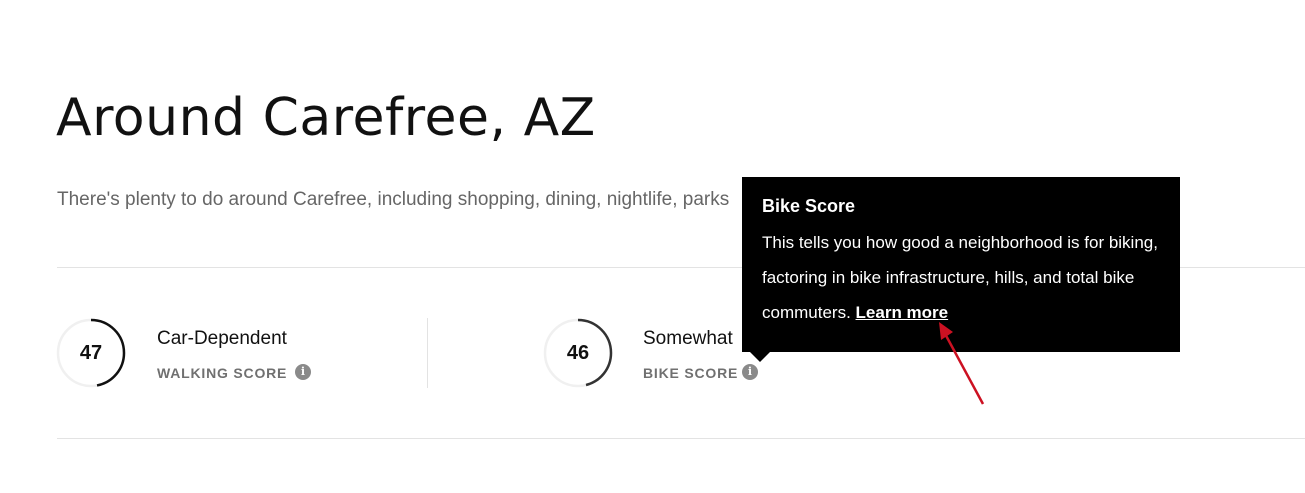 This screenshot has height=493, width=1305. What do you see at coordinates (809, 206) in the screenshot?
I see `tooltip-title: Bike Score` at bounding box center [809, 206].